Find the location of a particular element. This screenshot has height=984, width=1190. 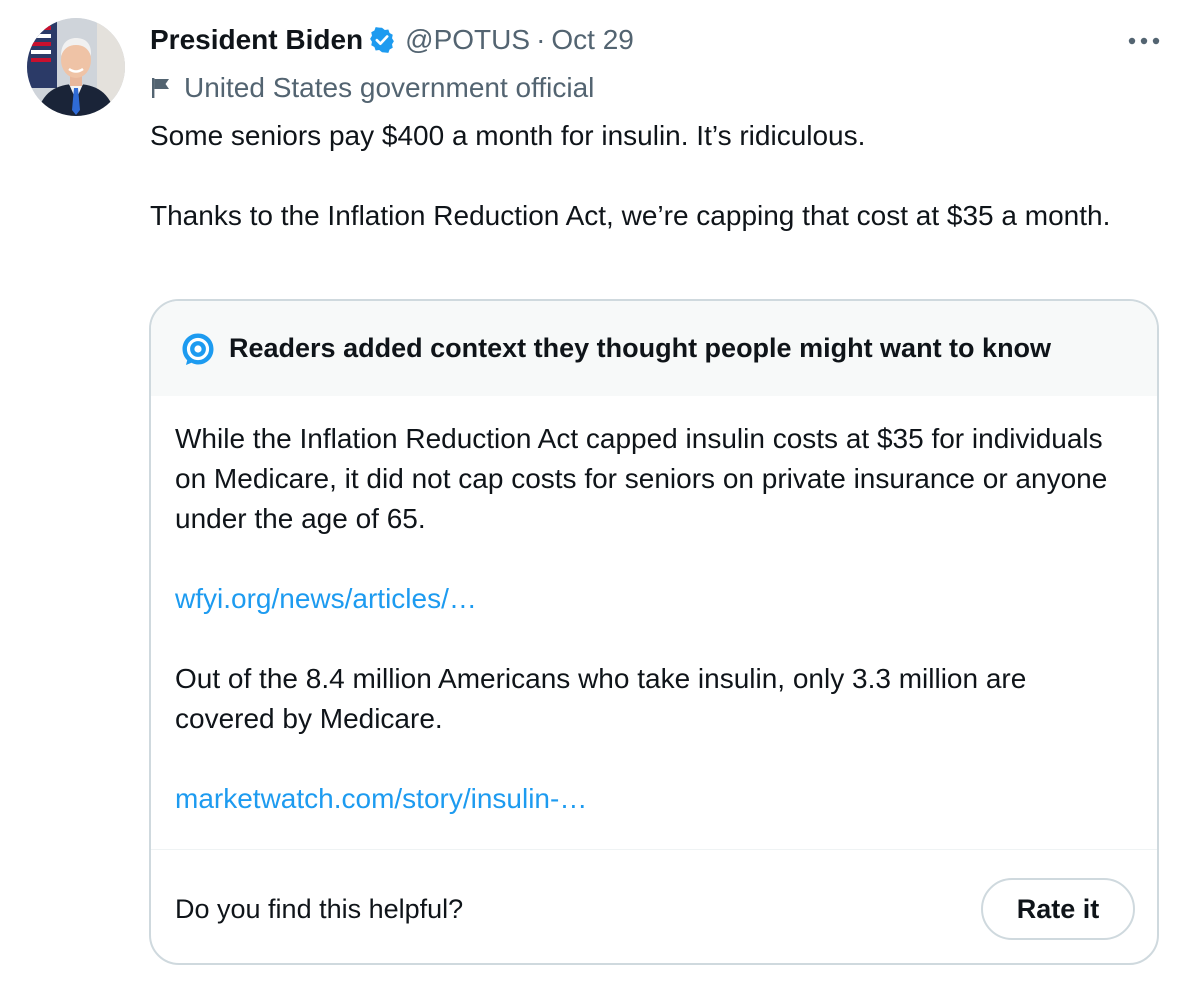

tweet-header: President Biden @POTUS · Oct 29 is located at coordinates (392, 40).